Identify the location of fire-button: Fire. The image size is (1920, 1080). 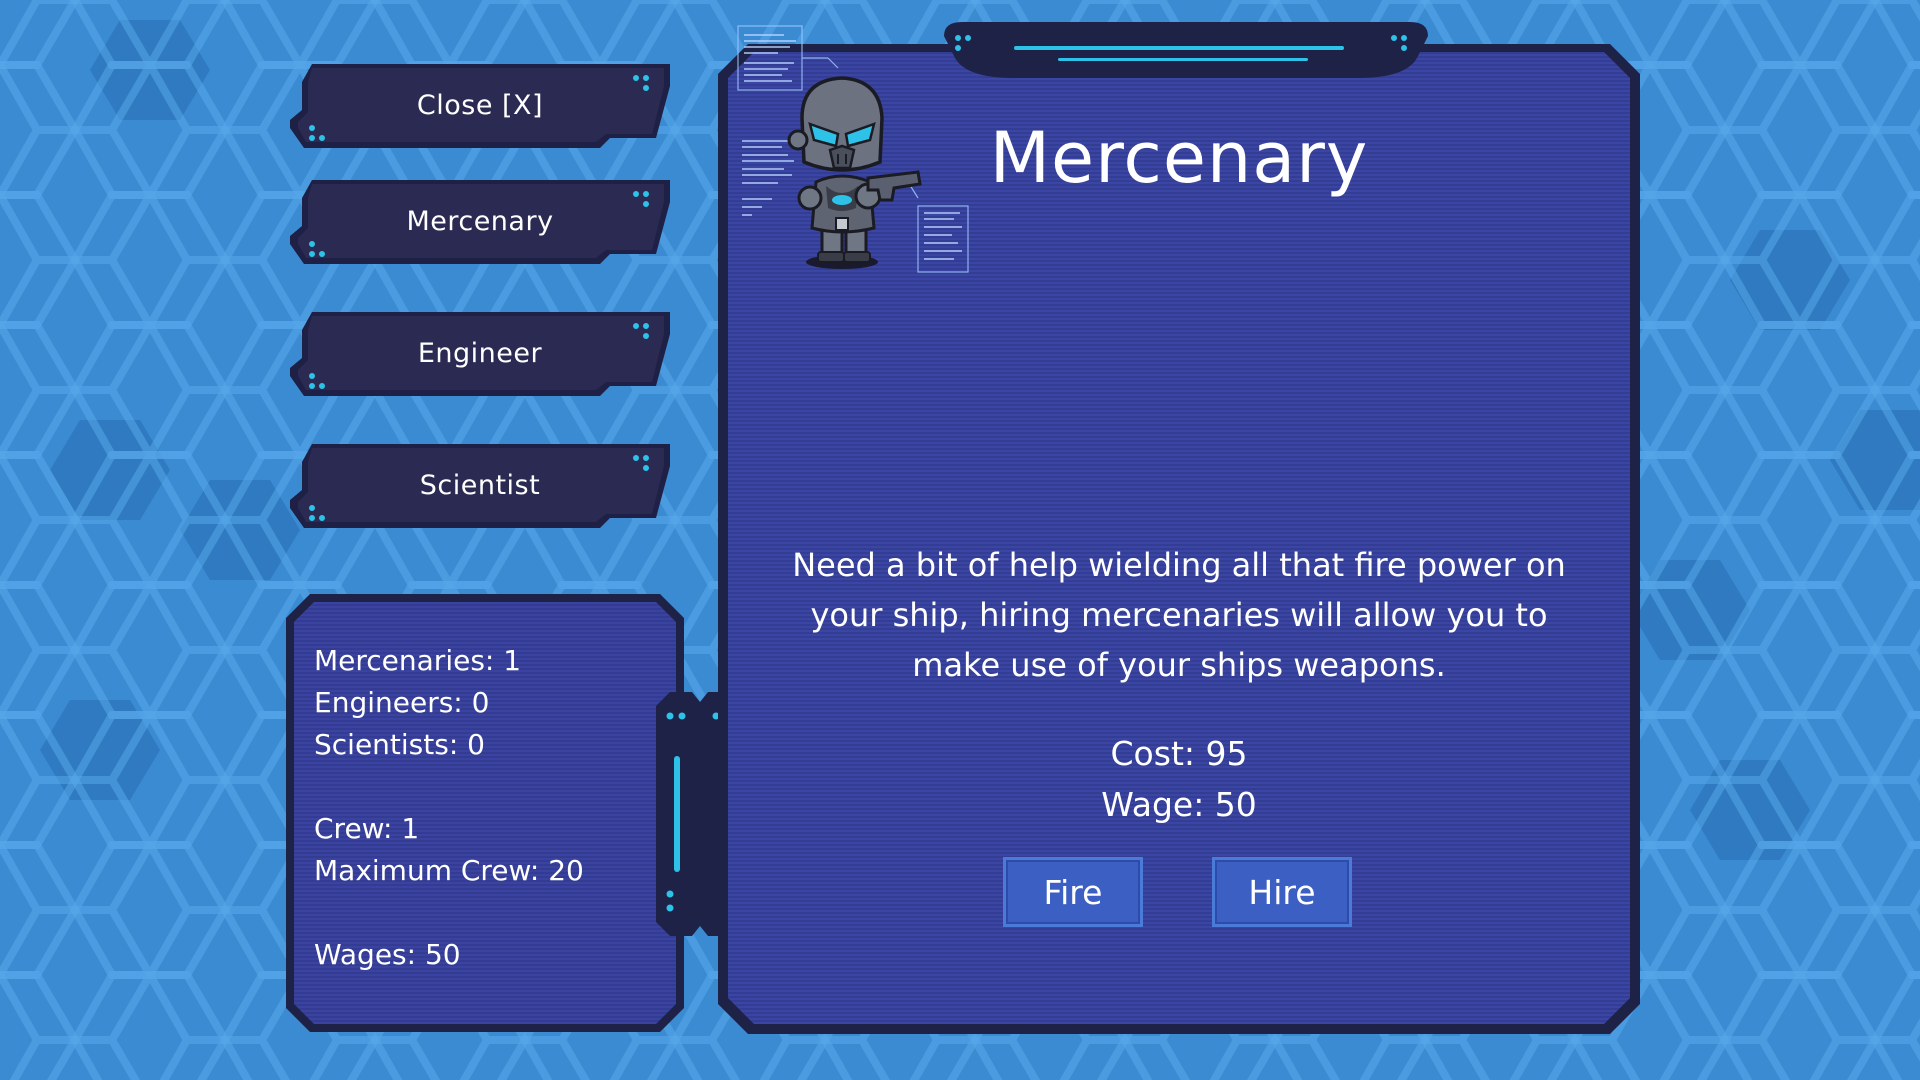
(1073, 892).